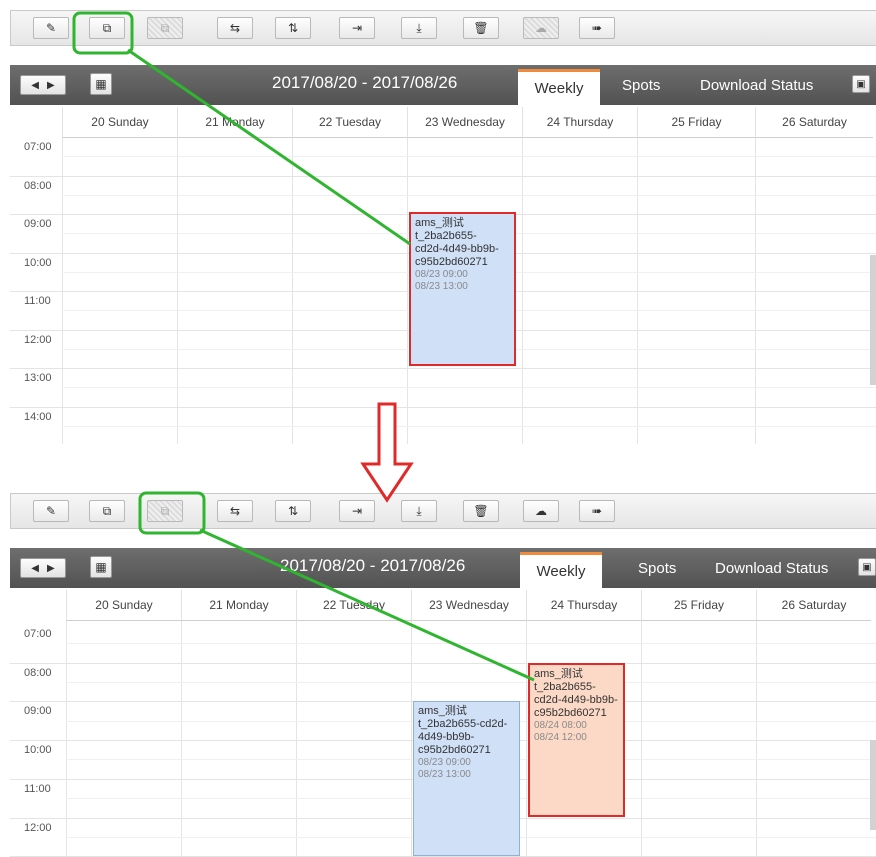  What do you see at coordinates (172, 513) in the screenshot?
I see `highlight-box-paste` at bounding box center [172, 513].